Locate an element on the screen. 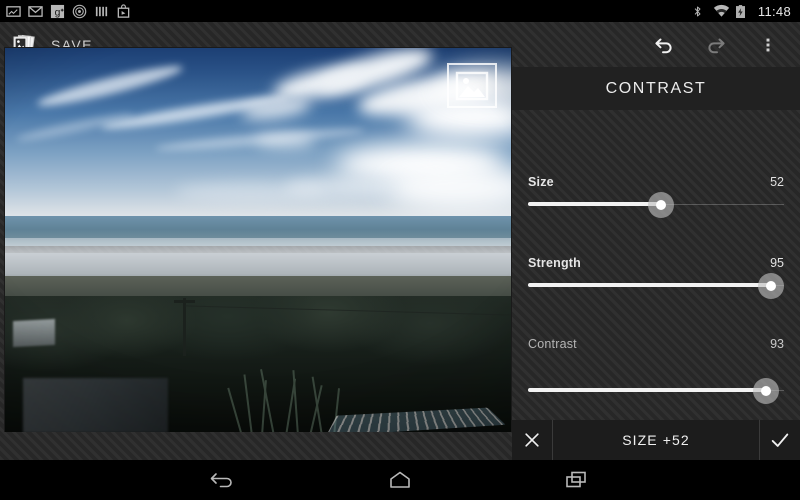 The image size is (800, 500). status-bar-system: 11:48 is located at coordinates (745, 11).